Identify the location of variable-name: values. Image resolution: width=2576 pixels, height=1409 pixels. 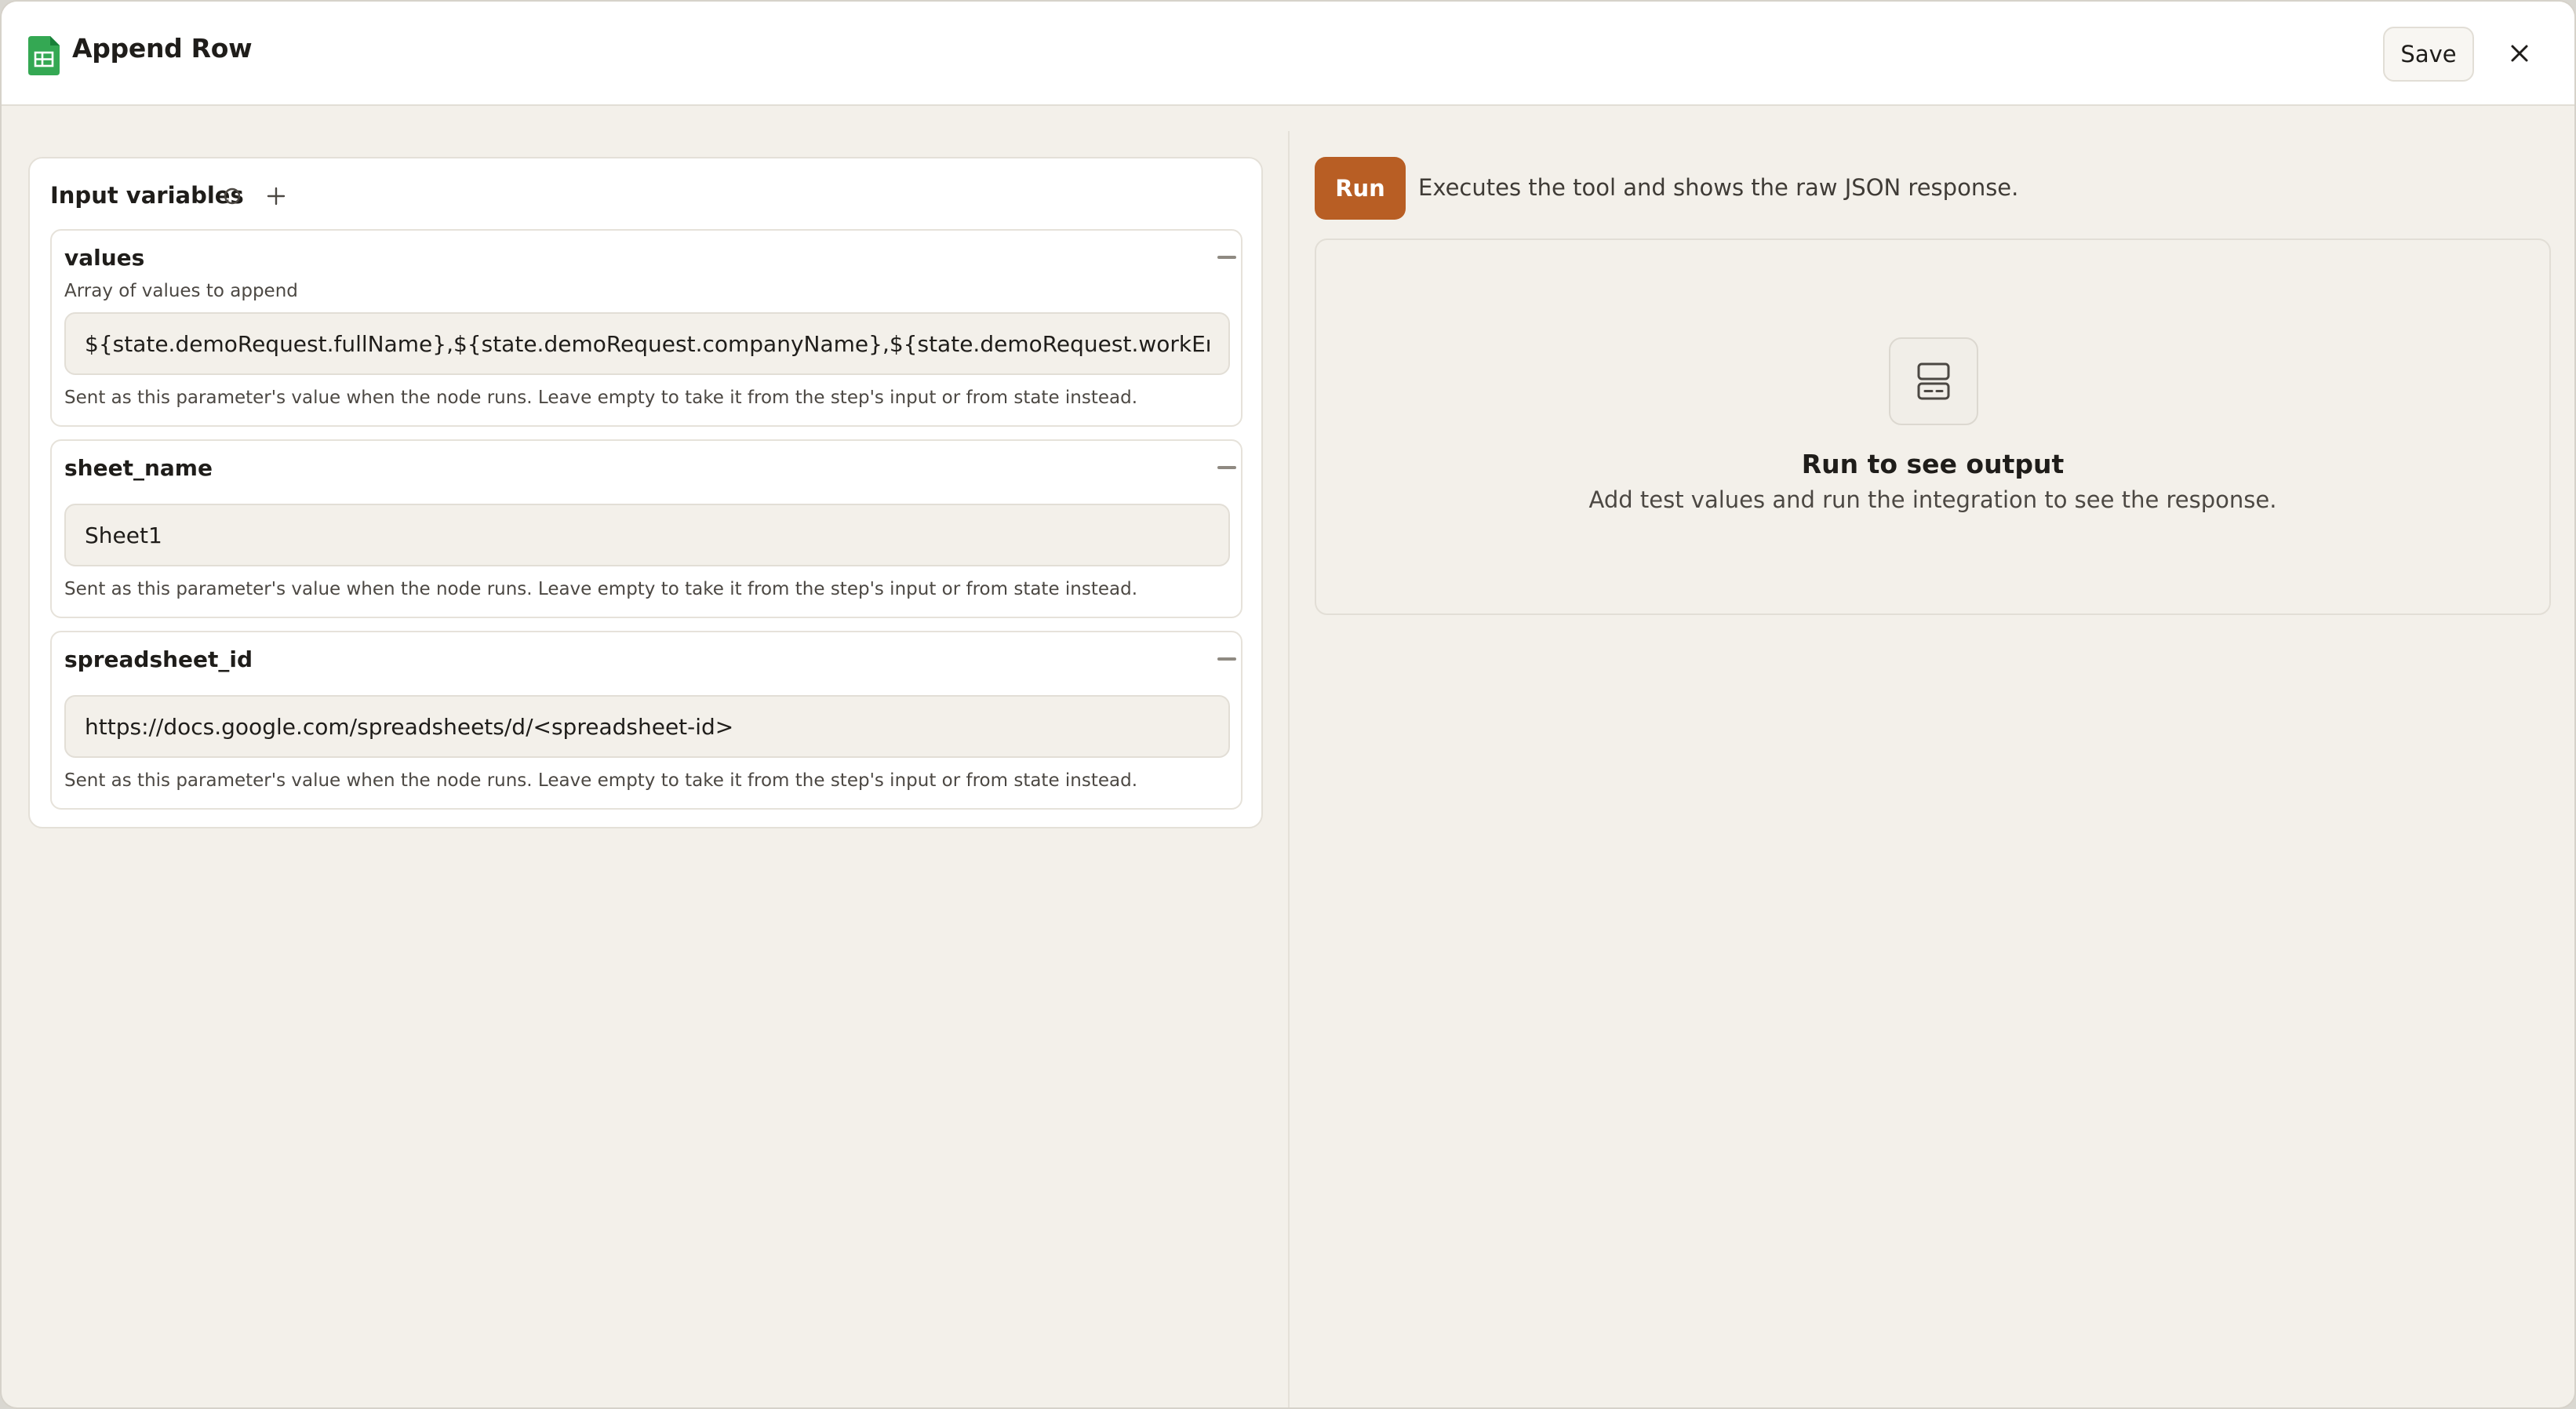
(105, 258).